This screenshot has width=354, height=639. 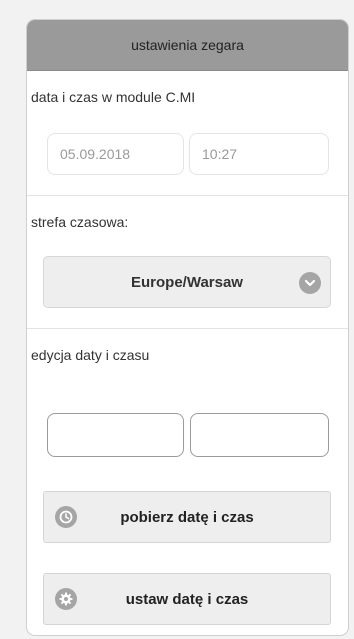 I want to click on module-time-field: 10:27, so click(x=259, y=154).